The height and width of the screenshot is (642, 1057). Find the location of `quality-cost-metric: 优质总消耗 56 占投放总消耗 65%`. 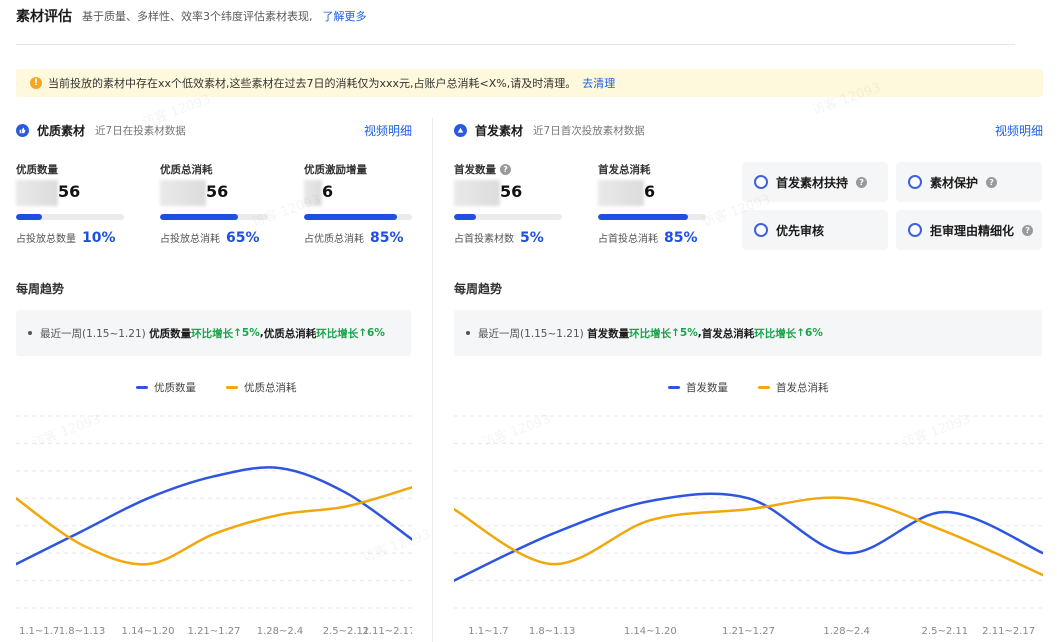

quality-cost-metric: 优质总消耗 56 占投放总消耗 65% is located at coordinates (214, 204).